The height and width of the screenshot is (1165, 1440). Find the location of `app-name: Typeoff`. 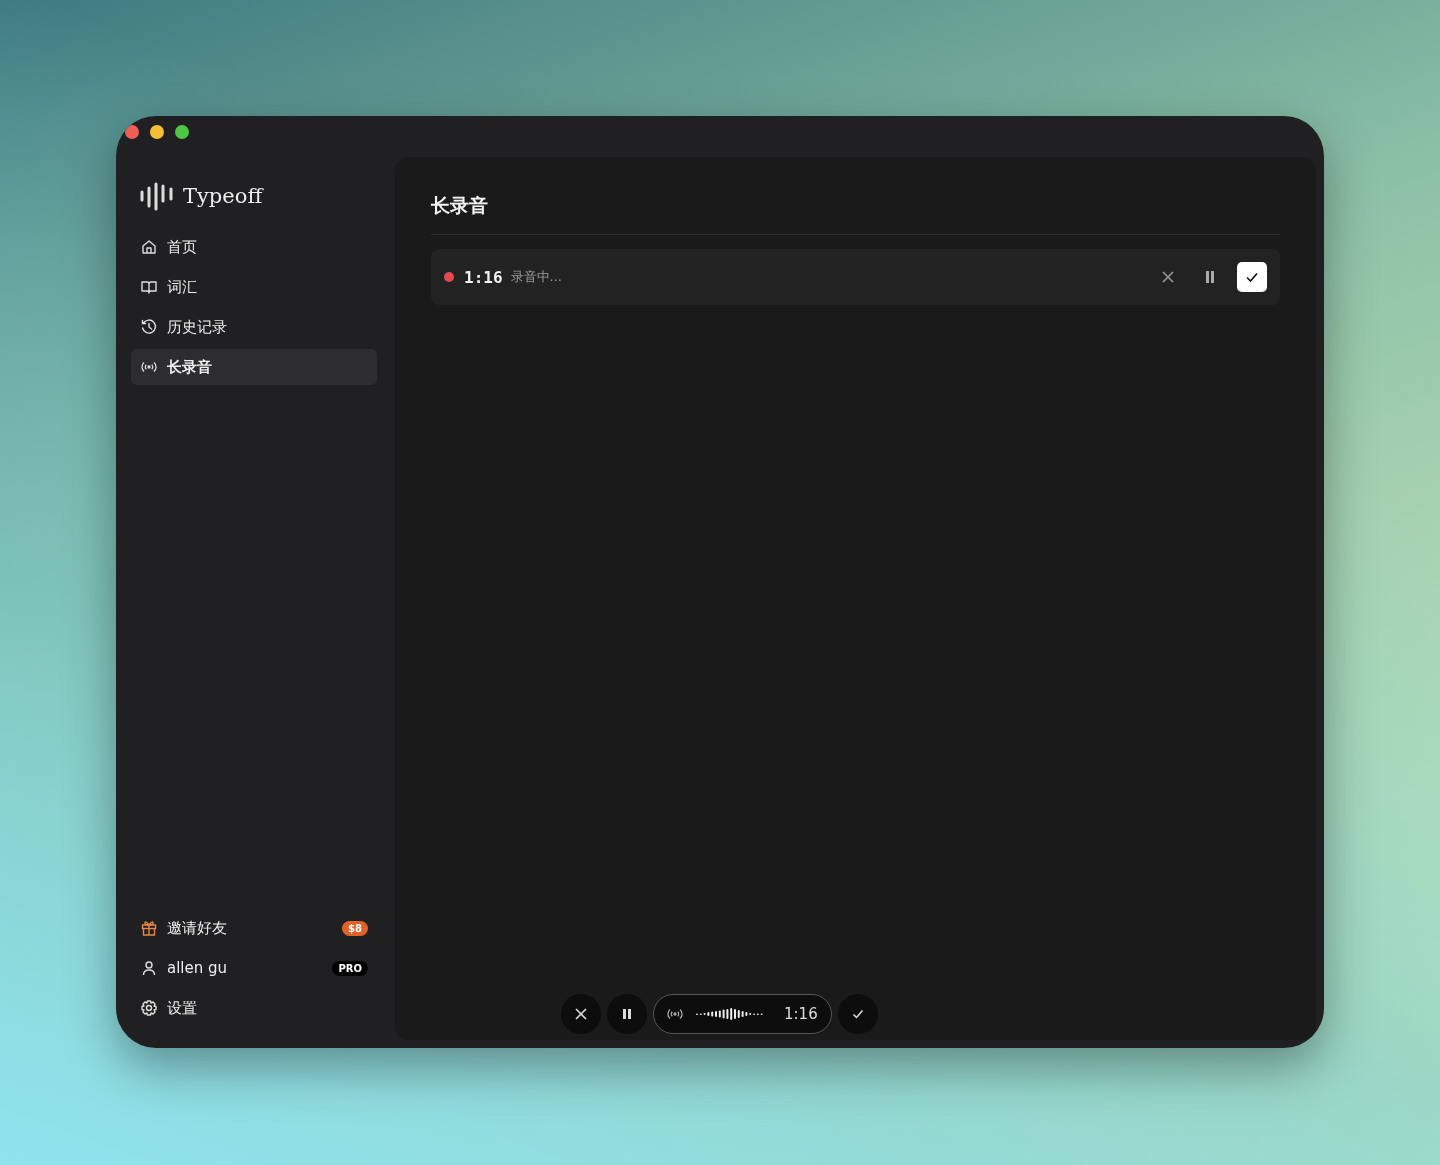

app-name: Typeoff is located at coordinates (223, 196).